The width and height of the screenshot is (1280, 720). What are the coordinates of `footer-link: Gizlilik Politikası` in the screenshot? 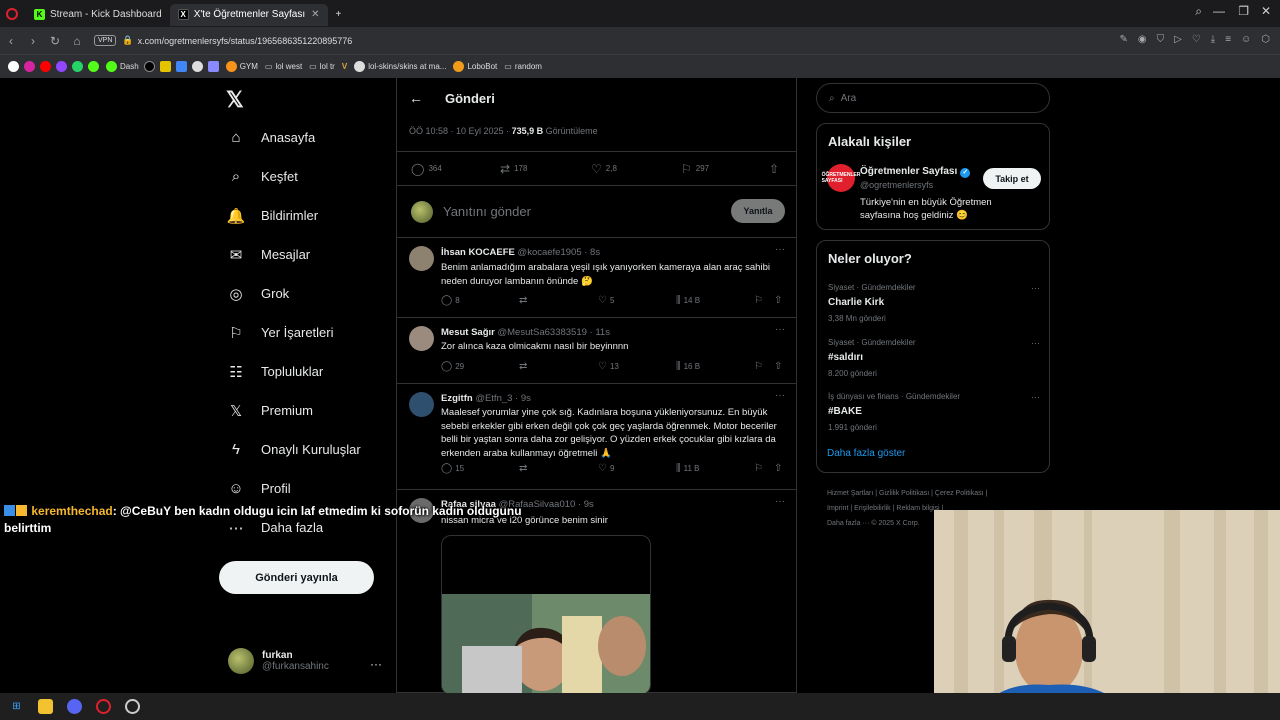 It's located at (904, 493).